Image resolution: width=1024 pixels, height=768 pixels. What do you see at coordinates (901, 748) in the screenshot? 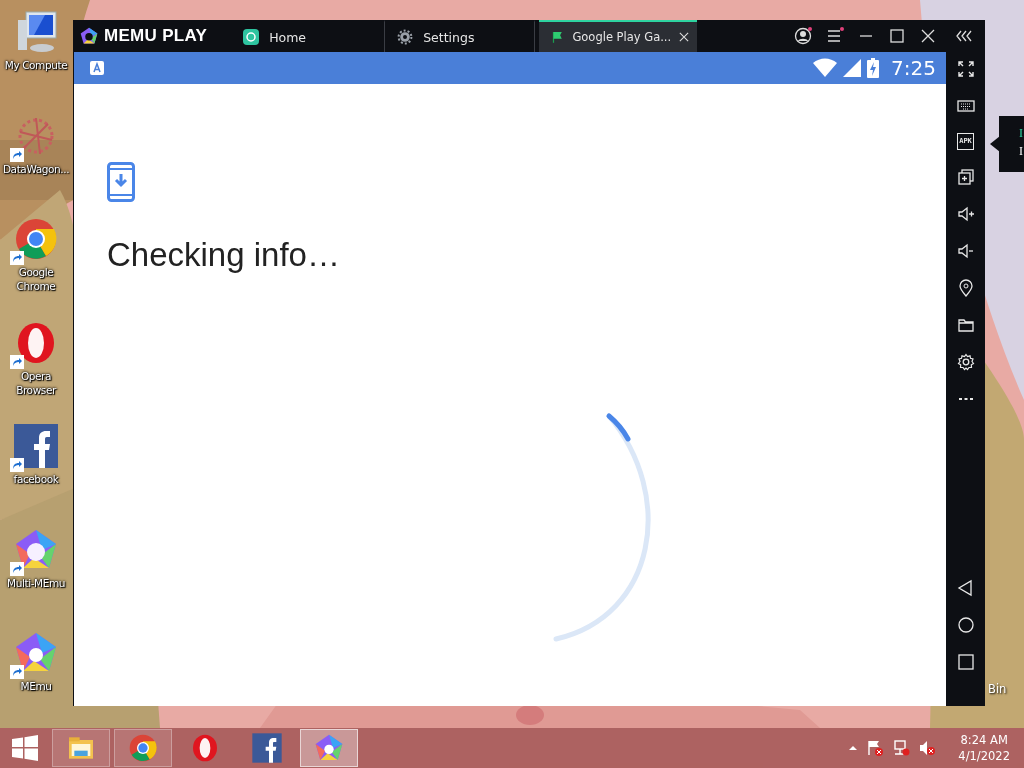
I see `network-icon` at bounding box center [901, 748].